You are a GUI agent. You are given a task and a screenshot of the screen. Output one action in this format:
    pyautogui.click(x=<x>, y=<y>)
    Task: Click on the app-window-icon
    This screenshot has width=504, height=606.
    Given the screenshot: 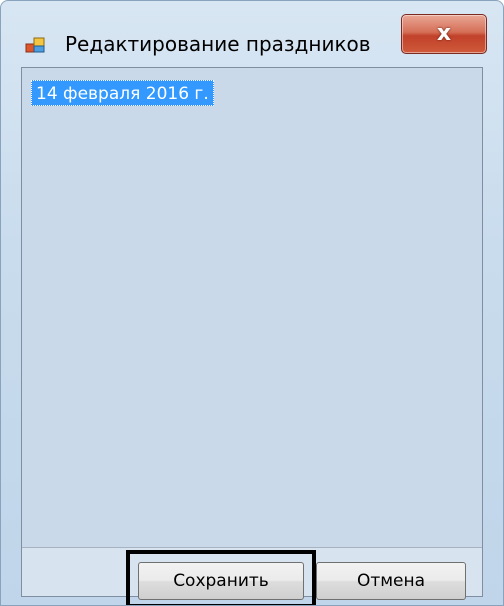 What is the action you would take?
    pyautogui.click(x=35, y=45)
    